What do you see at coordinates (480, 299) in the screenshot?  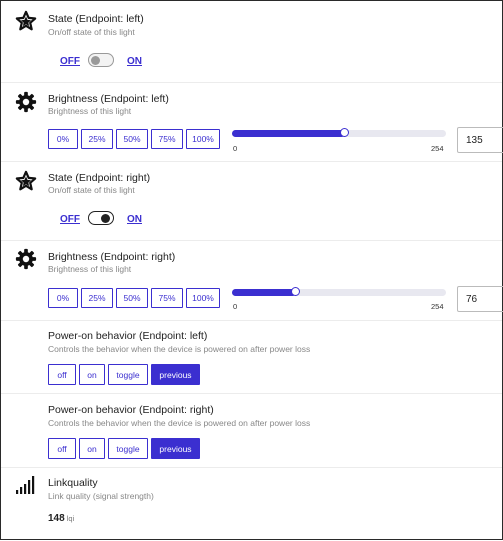 I see `brightness-number-input: 76` at bounding box center [480, 299].